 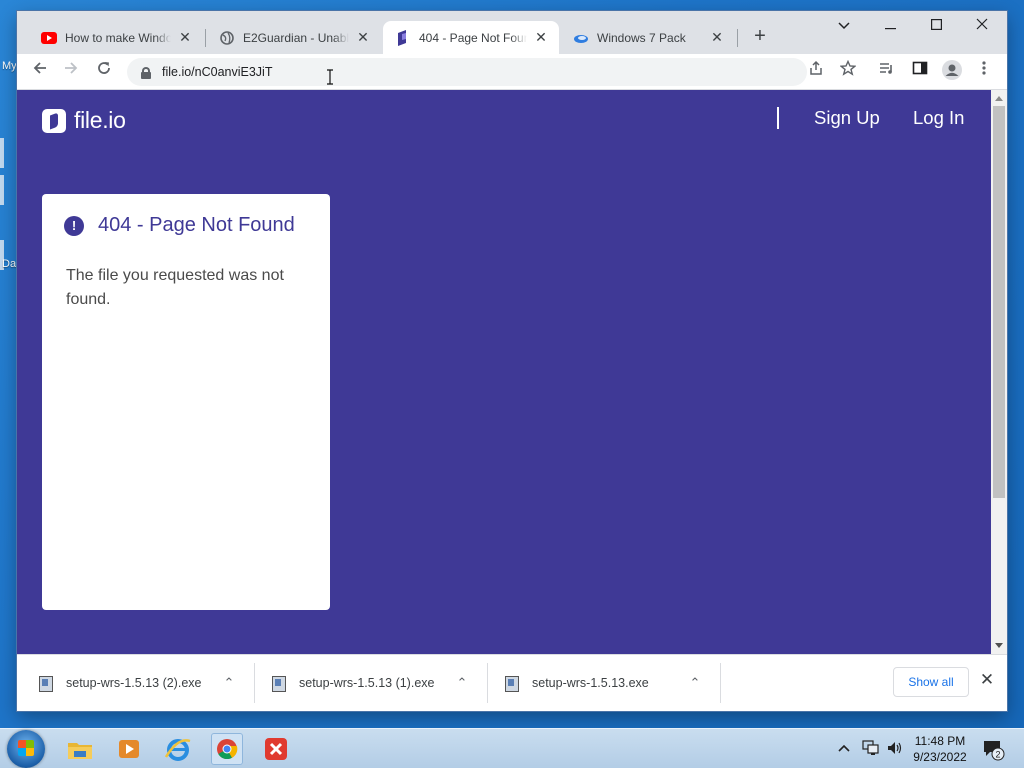 I want to click on minimize-button, so click(x=890, y=28).